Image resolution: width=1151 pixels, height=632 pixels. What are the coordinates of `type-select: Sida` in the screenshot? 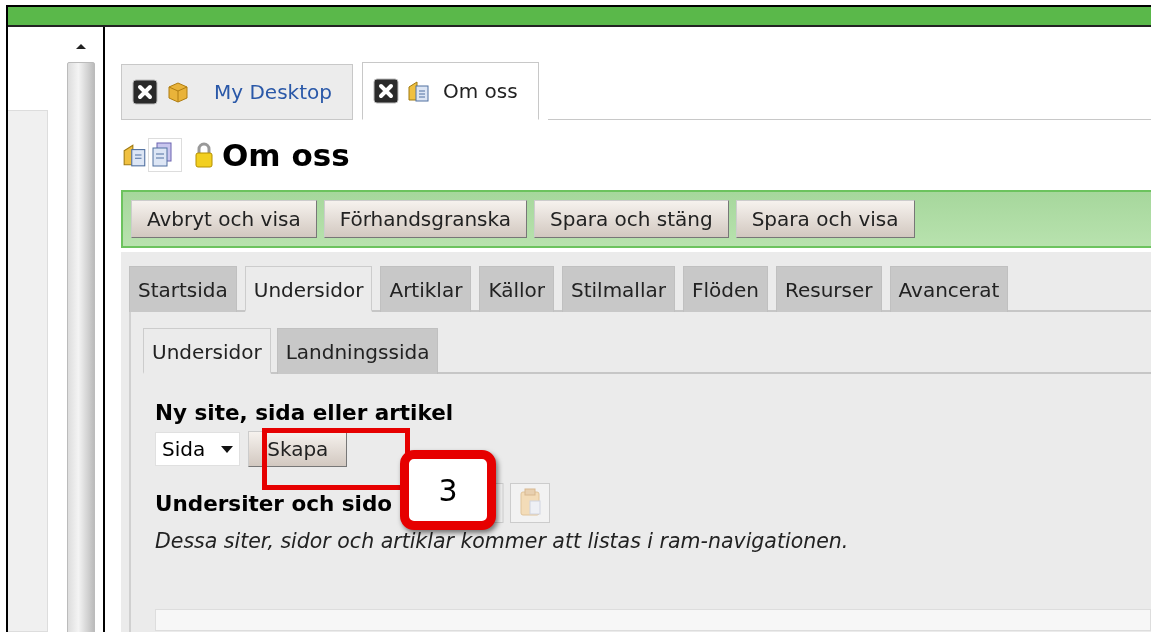 It's located at (198, 449).